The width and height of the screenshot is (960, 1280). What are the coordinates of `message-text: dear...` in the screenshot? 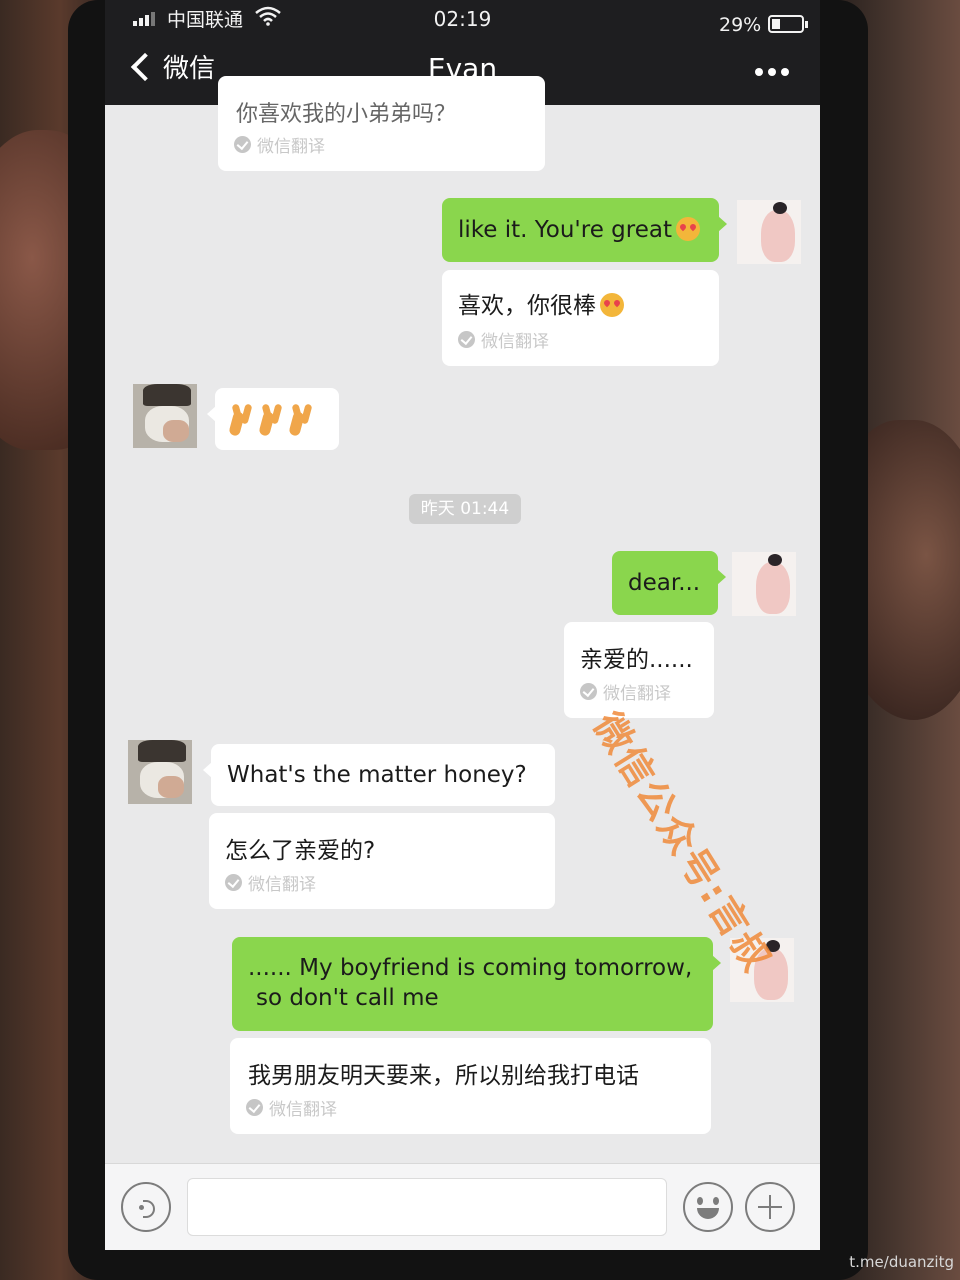 It's located at (664, 583).